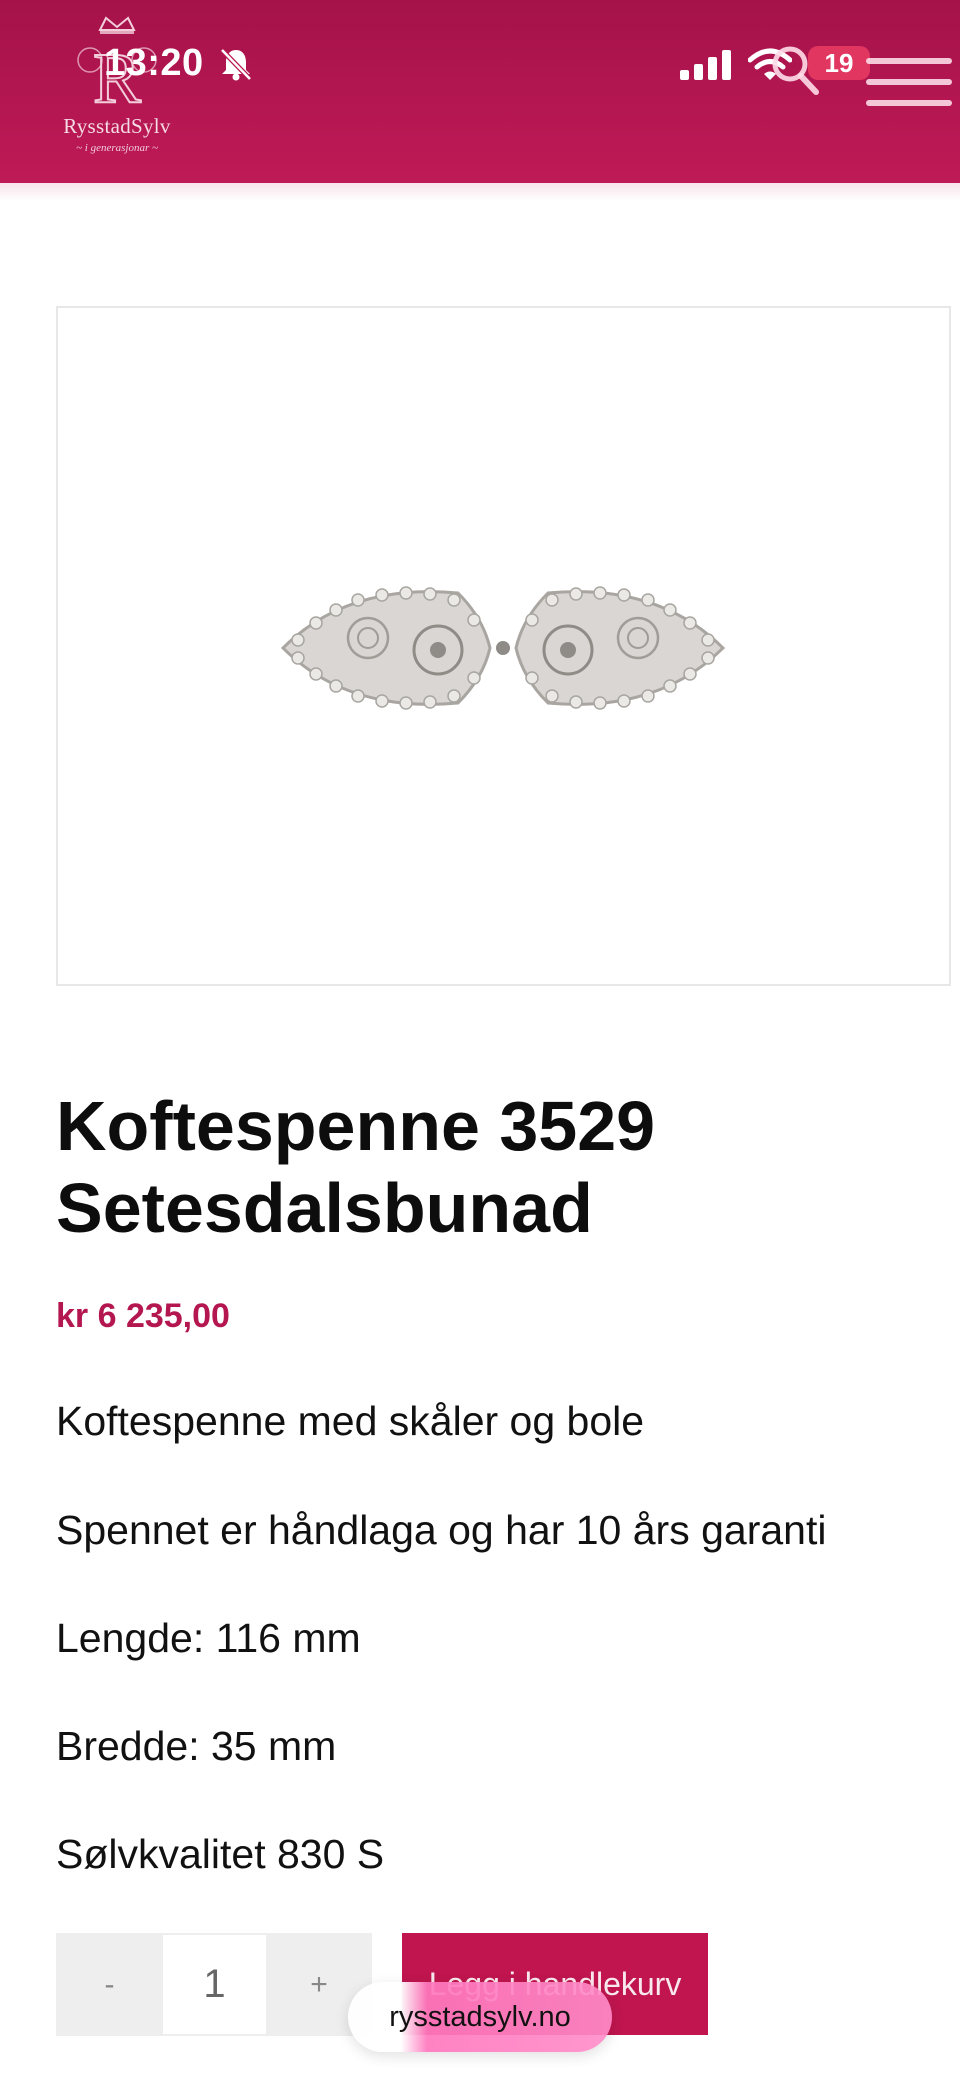 This screenshot has width=960, height=2081. Describe the element at coordinates (214, 1984) in the screenshot. I see `quantity-input: 1` at that location.